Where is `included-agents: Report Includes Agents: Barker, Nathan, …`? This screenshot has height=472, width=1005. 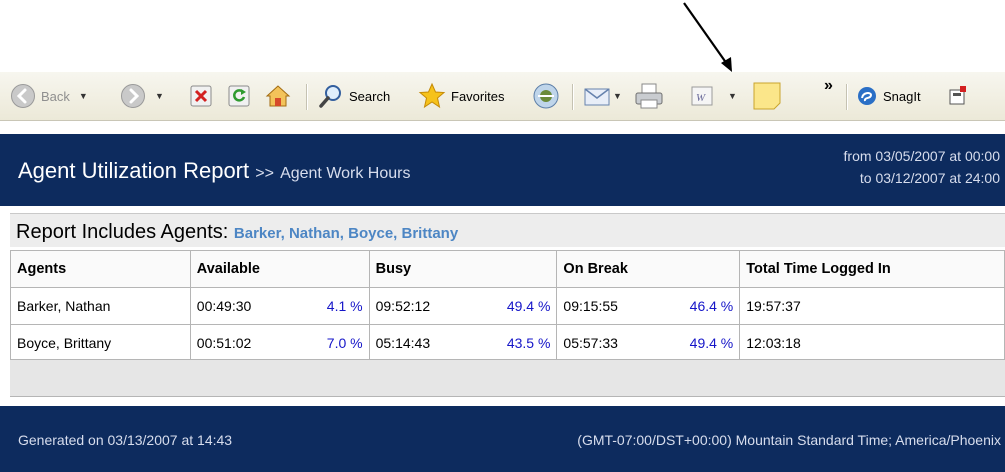
included-agents: Report Includes Agents: Barker, Nathan, … is located at coordinates (237, 232).